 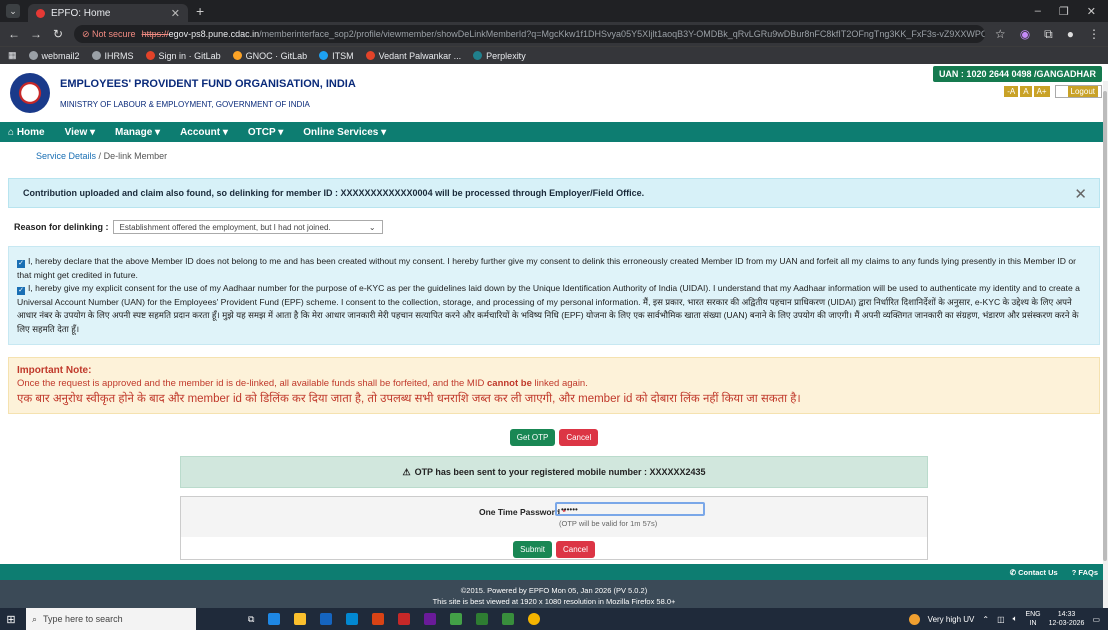 I want to click on bookmark-label: GNOC · GitLab, so click(x=276, y=55).